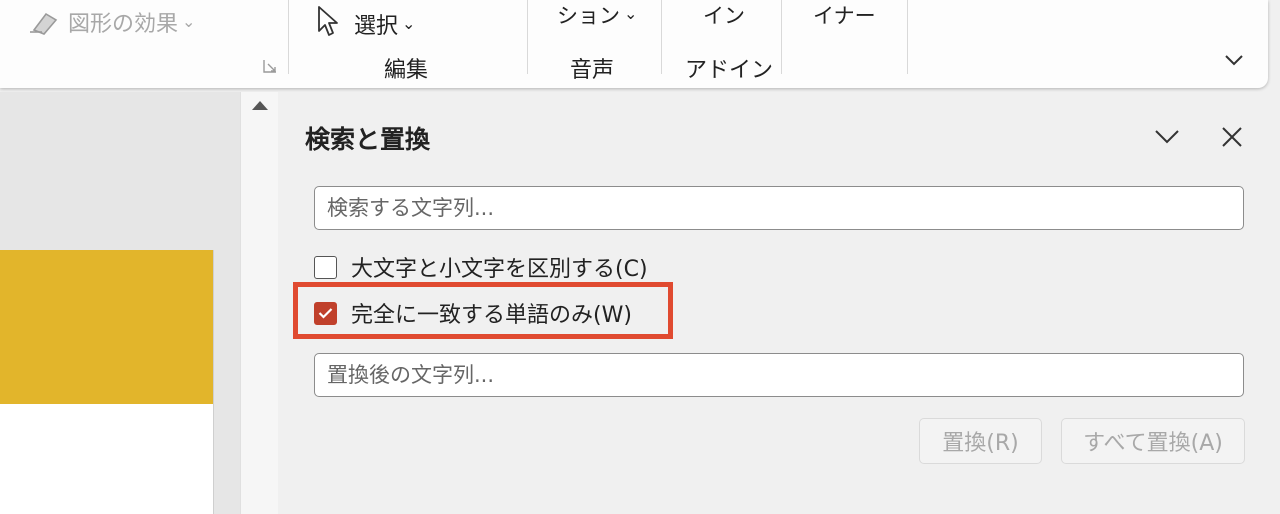  I want to click on match-case-option: 大文字と小文字を区別する(C), so click(481, 267).